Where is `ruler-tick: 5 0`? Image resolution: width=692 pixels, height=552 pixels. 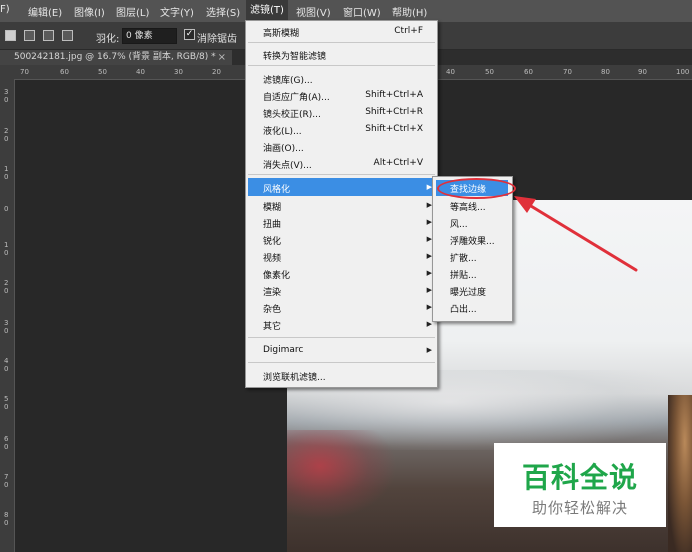
ruler-tick: 5 0 is located at coordinates (6, 403).